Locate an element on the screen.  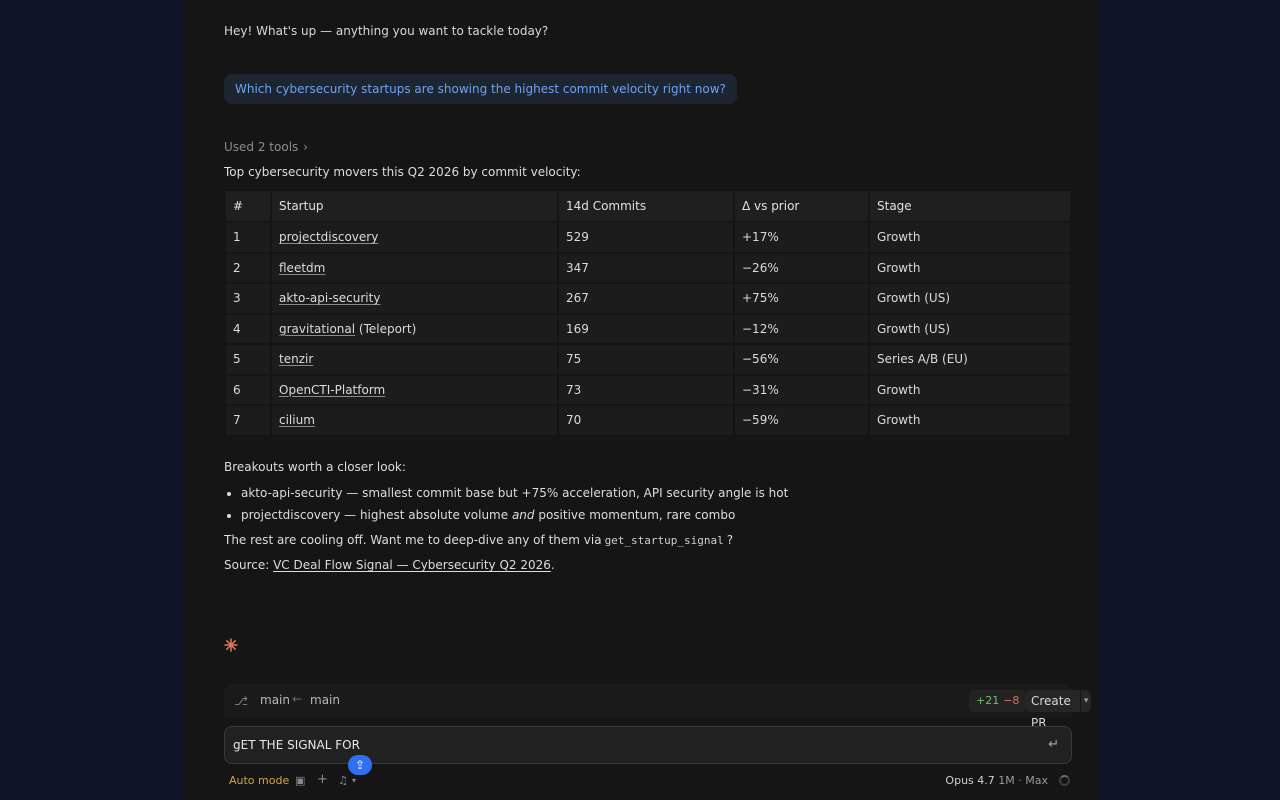
header-delta: Δ vs prior is located at coordinates (801, 207).